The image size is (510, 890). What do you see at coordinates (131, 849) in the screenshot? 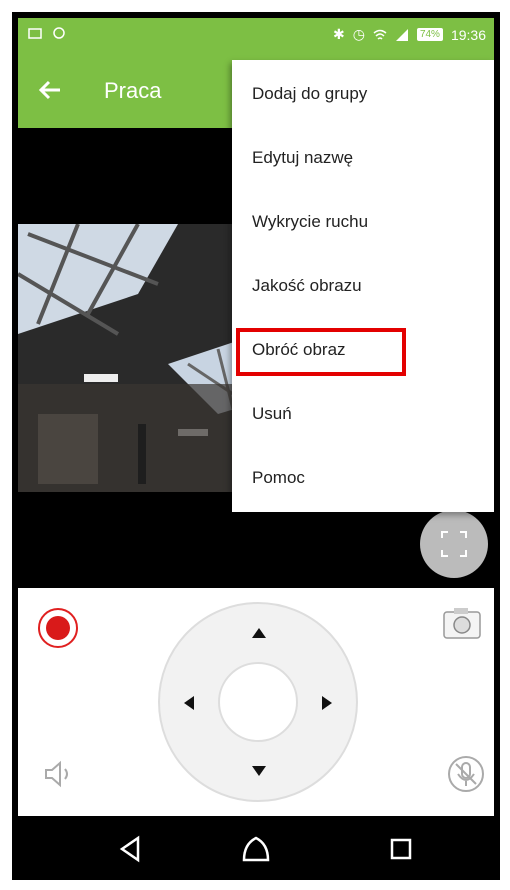
I see `nav-back-icon` at bounding box center [131, 849].